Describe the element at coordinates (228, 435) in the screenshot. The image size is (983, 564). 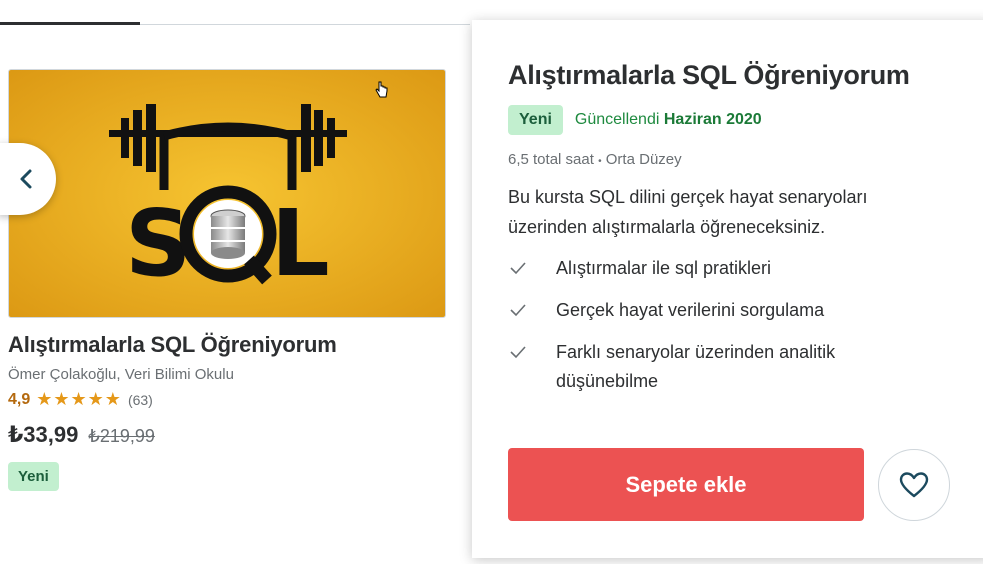
I see `price-row: ₺33,99 ₺219,99` at that location.